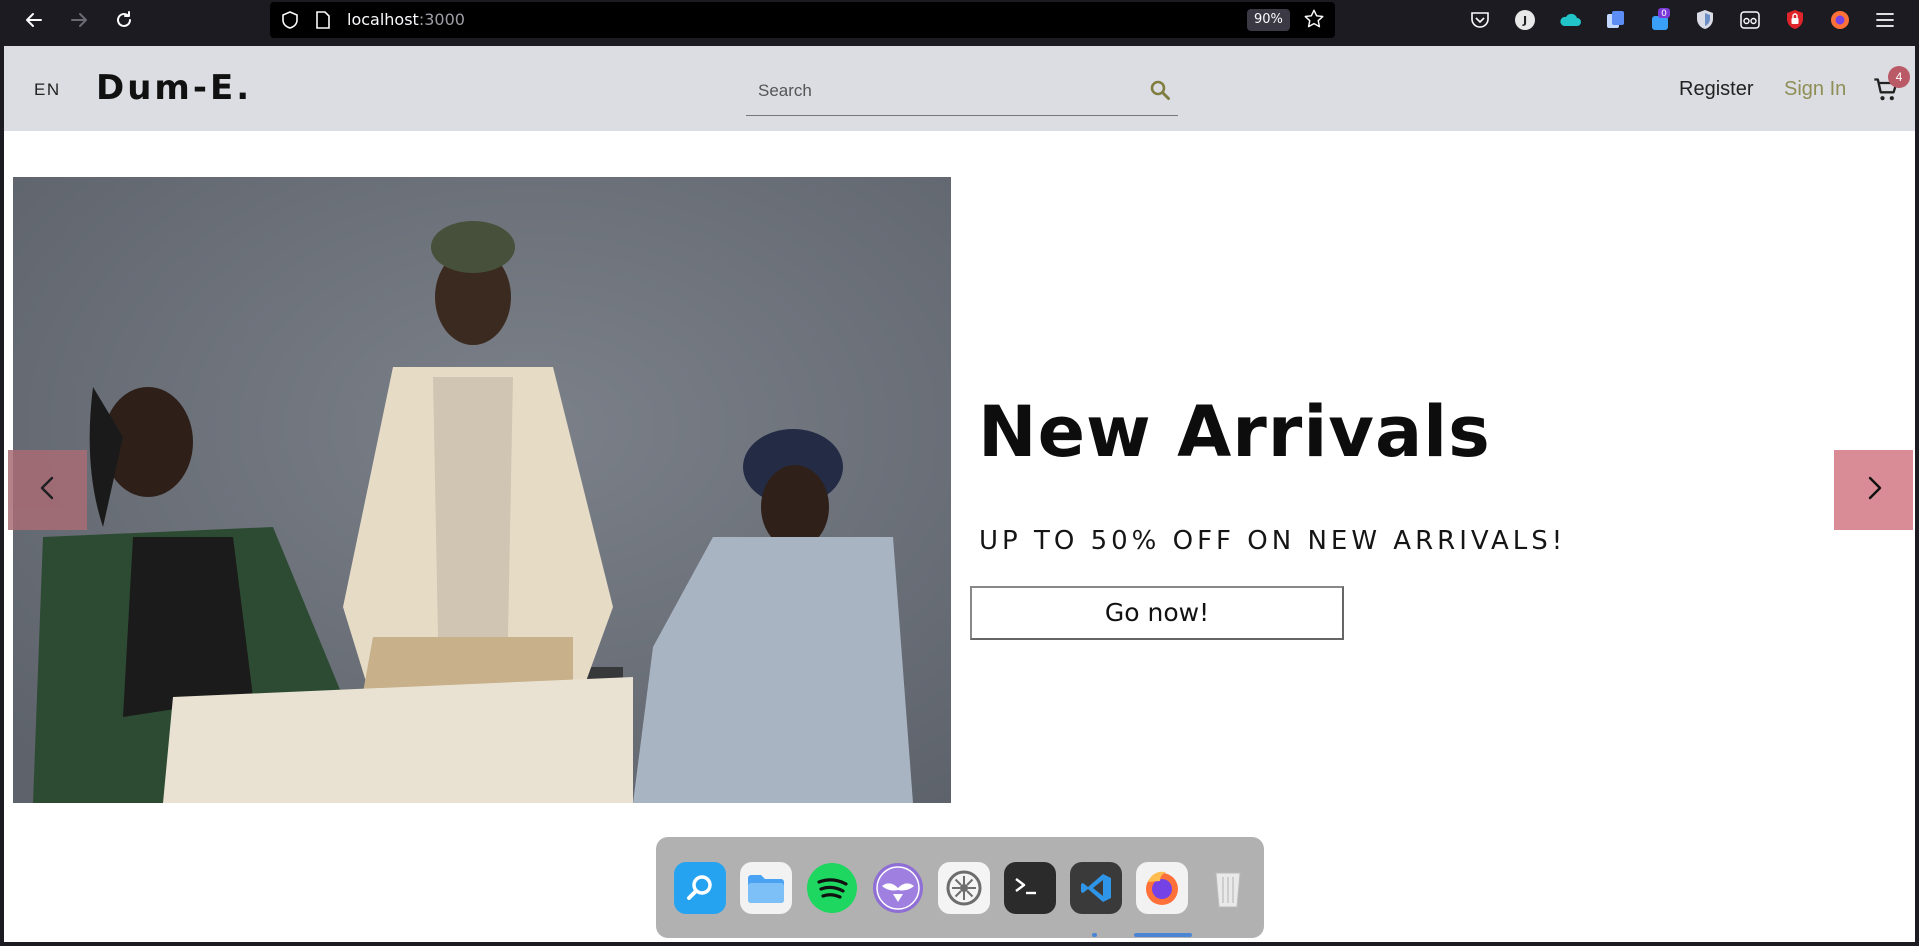  I want to click on slider-next-button, so click(1873, 490).